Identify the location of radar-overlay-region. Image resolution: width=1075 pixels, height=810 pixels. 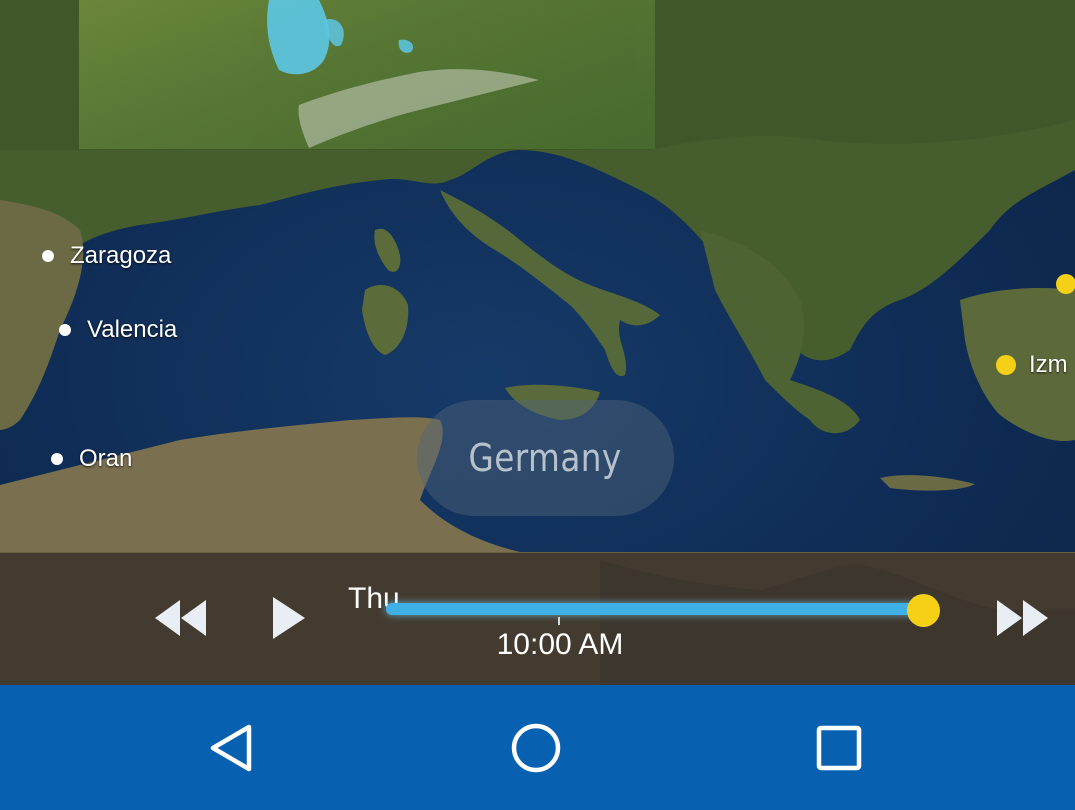
(367, 74).